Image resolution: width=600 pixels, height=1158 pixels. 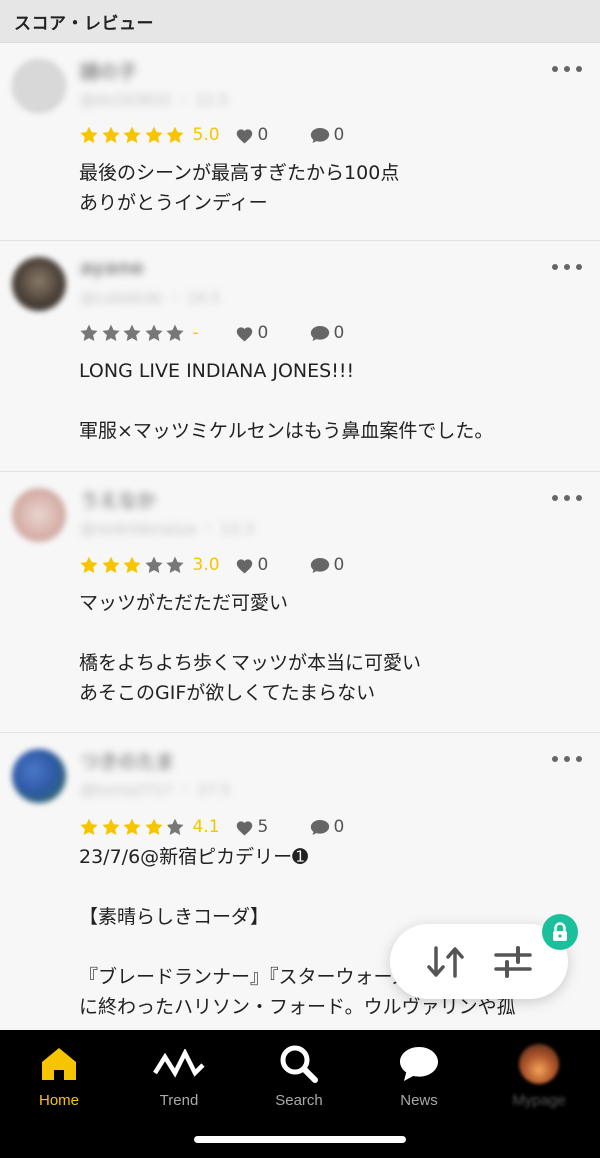 I want to click on like-count: 5, so click(x=263, y=827).